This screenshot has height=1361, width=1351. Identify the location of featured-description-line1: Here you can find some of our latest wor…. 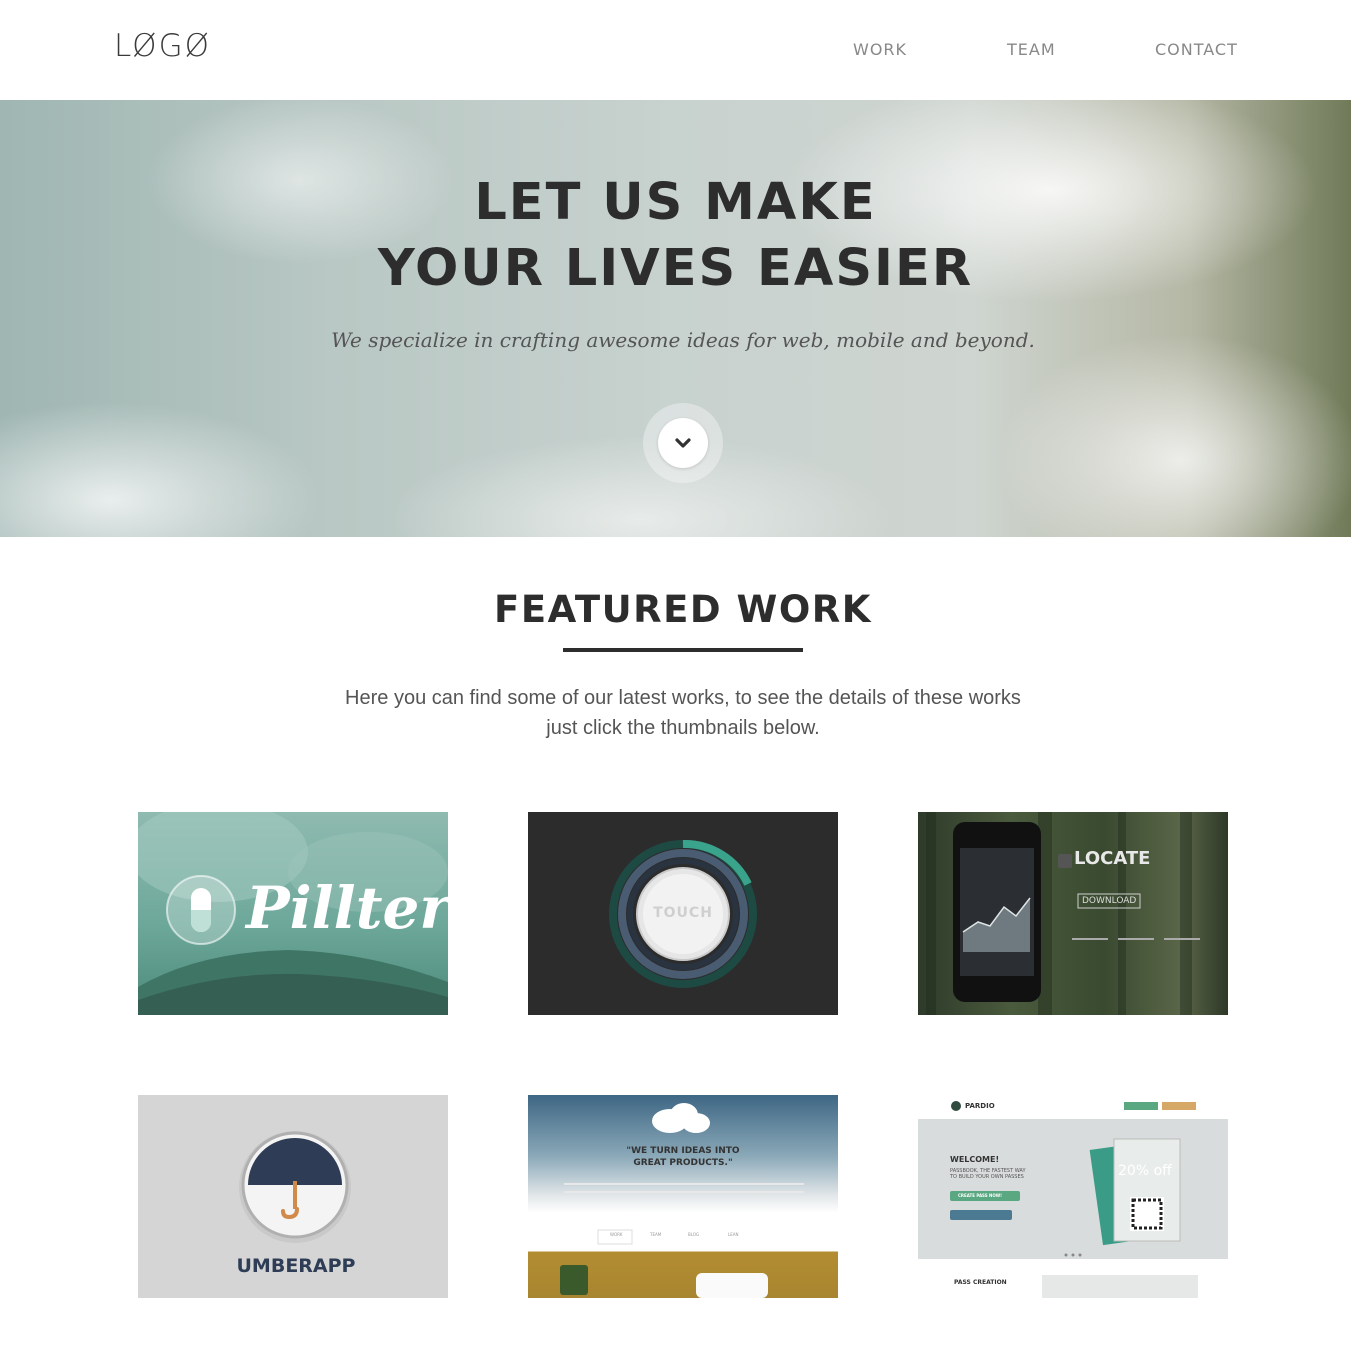
(683, 698).